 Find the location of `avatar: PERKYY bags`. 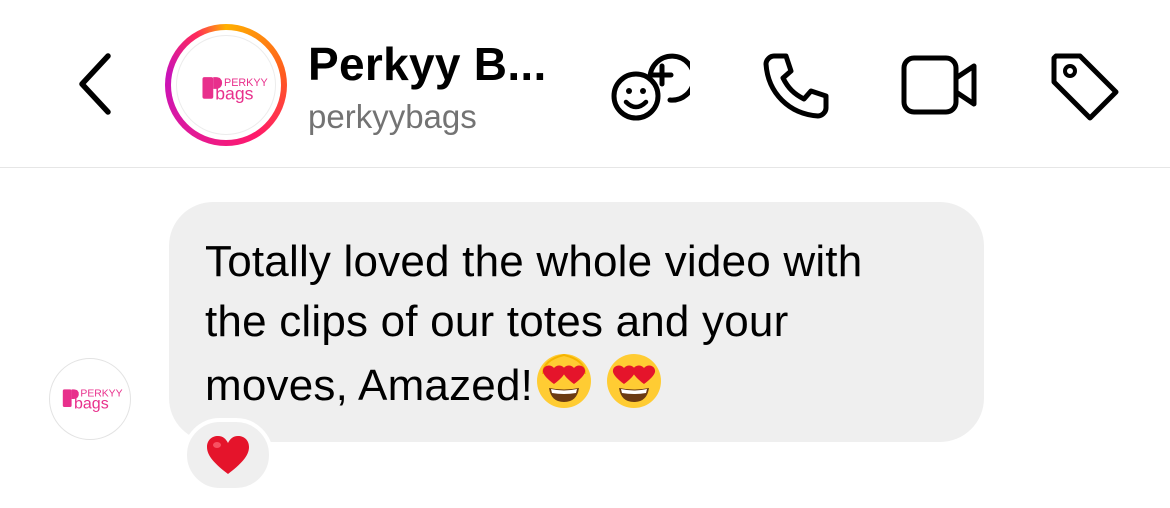

avatar: PERKYY bags is located at coordinates (226, 85).